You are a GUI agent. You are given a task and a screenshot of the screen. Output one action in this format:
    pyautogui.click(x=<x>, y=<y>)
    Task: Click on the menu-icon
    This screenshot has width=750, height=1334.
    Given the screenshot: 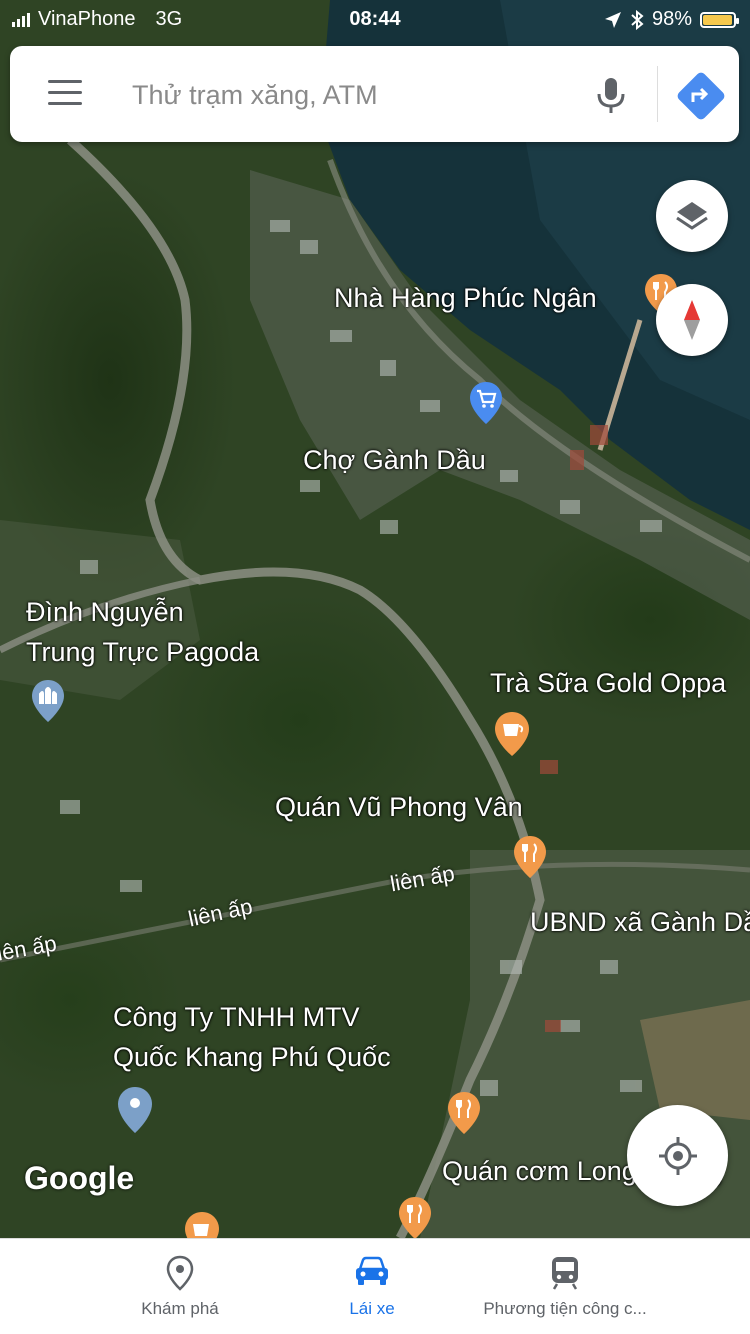 What is the action you would take?
    pyautogui.click(x=65, y=94)
    